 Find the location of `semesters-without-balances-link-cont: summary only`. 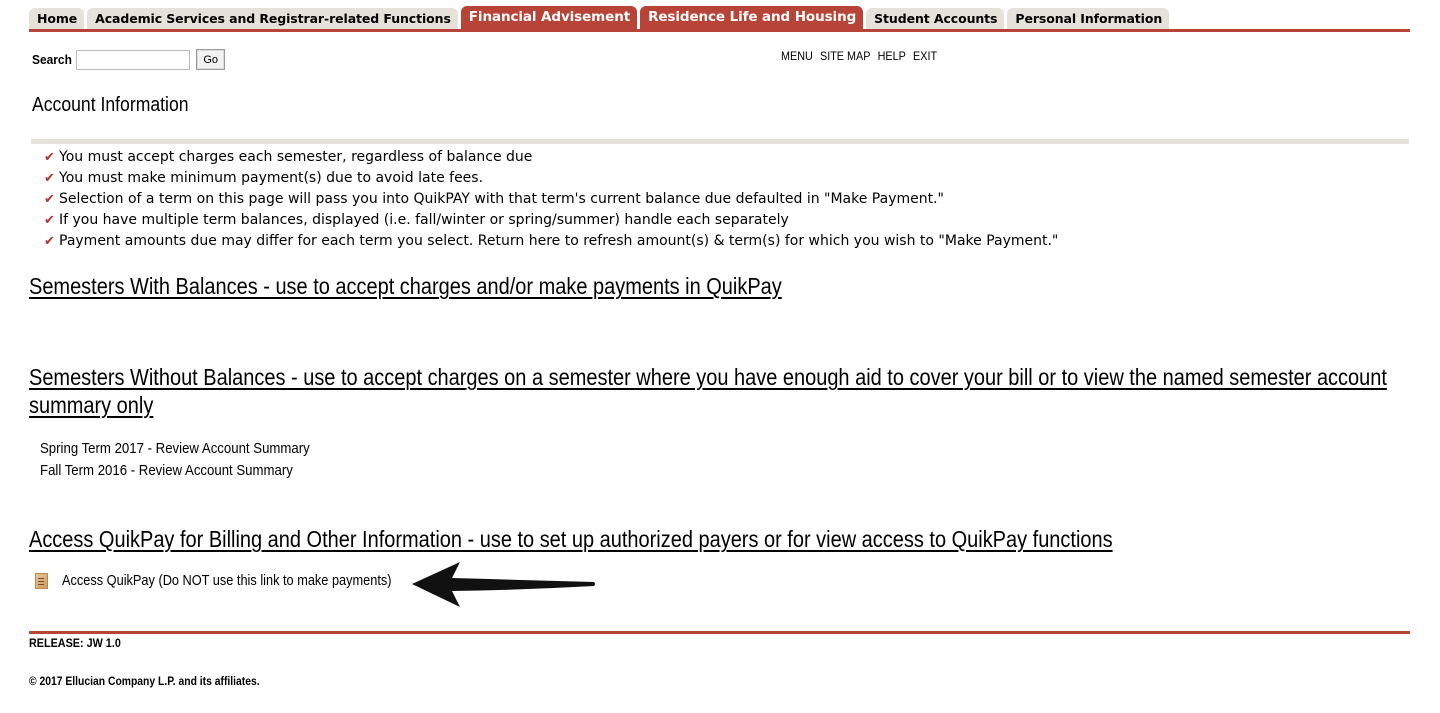

semesters-without-balances-link-cont: summary only is located at coordinates (91, 405).